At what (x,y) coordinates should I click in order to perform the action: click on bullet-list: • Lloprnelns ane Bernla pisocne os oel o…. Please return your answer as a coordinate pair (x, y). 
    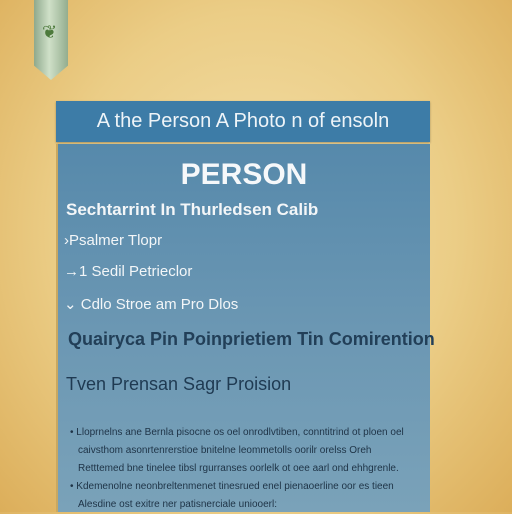
    Looking at the image, I should click on (245, 469).